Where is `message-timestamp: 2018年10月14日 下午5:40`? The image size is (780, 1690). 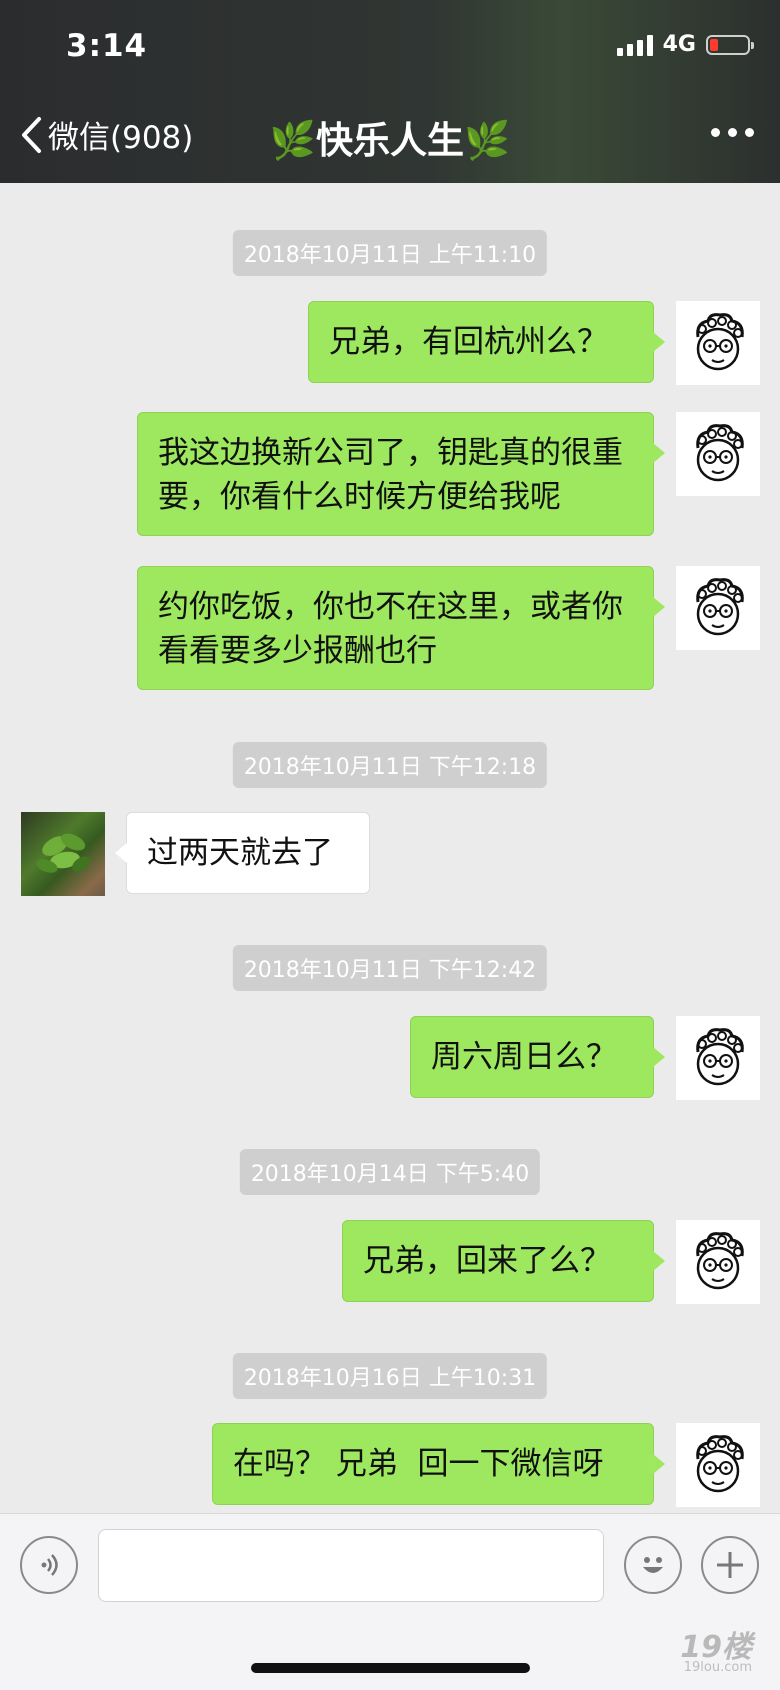 message-timestamp: 2018年10月14日 下午5:40 is located at coordinates (390, 1172).